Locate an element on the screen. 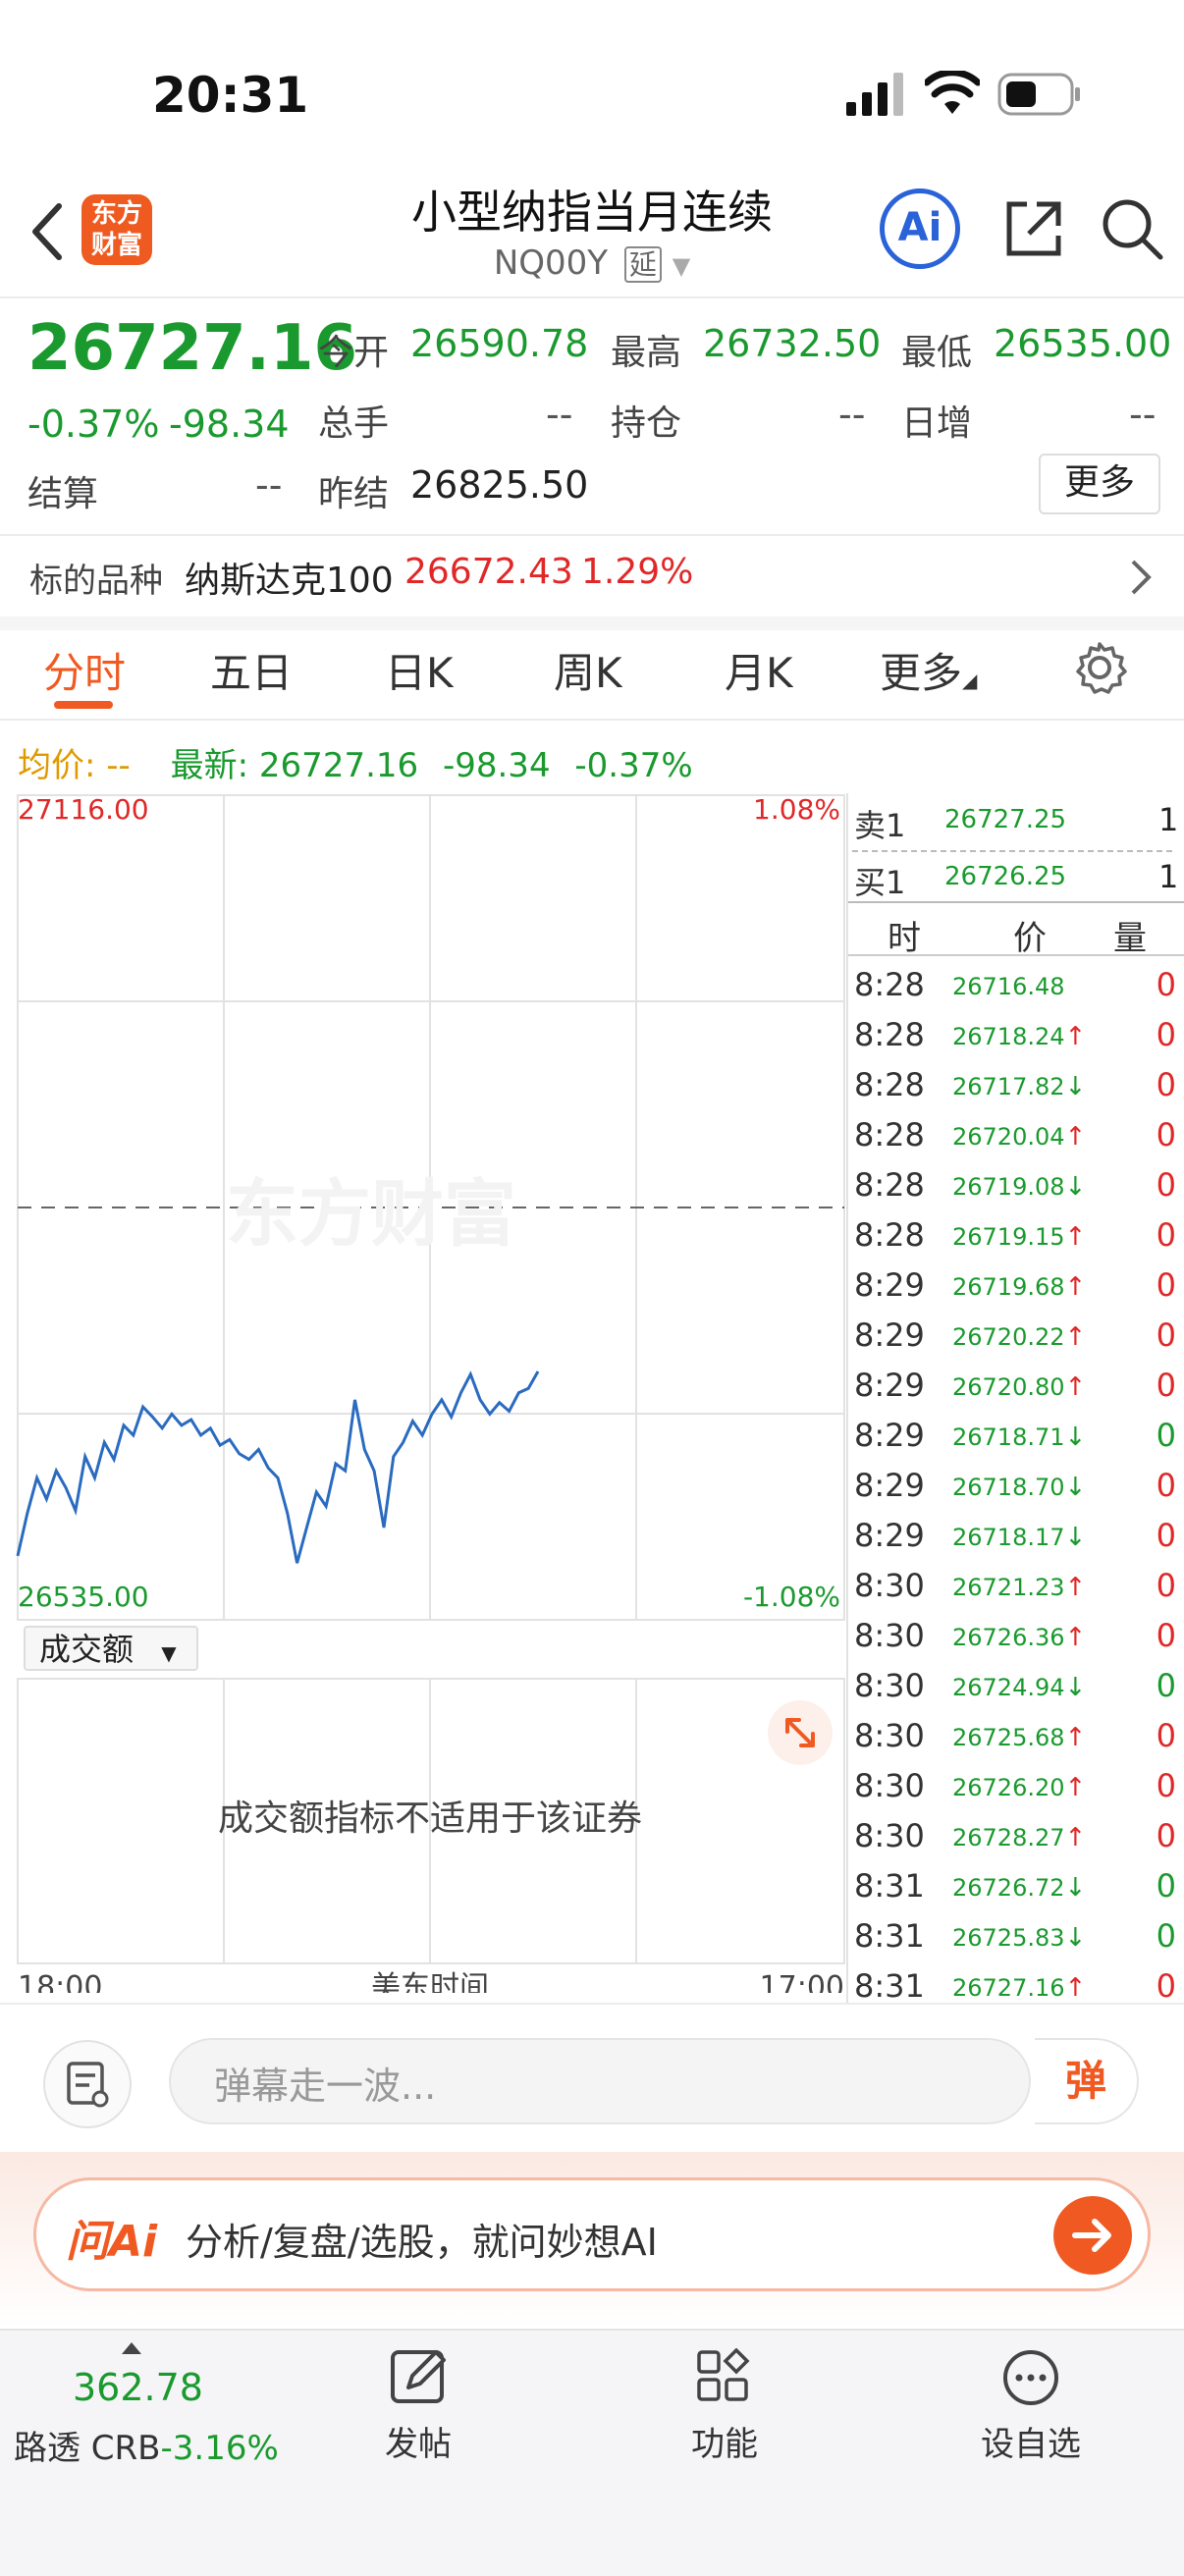  trade-row: 8:30 26725.68↑ 0 is located at coordinates (1019, 1734).